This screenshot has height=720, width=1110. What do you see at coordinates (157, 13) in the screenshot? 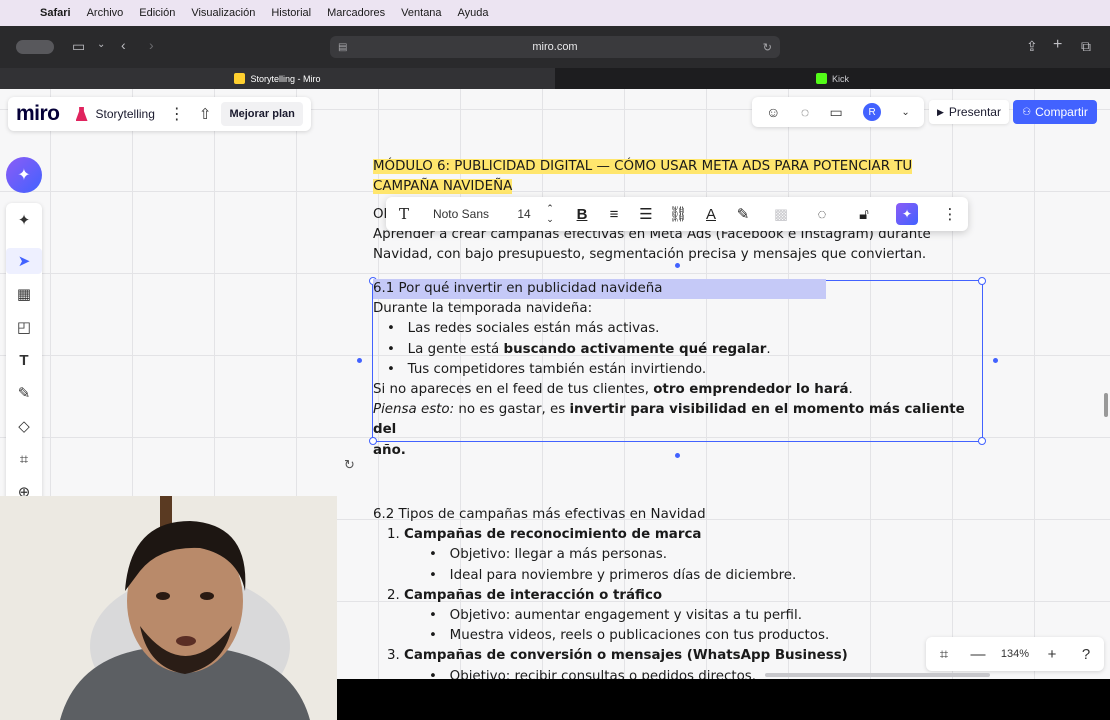
I see `menu-edicion: Edición` at bounding box center [157, 13].